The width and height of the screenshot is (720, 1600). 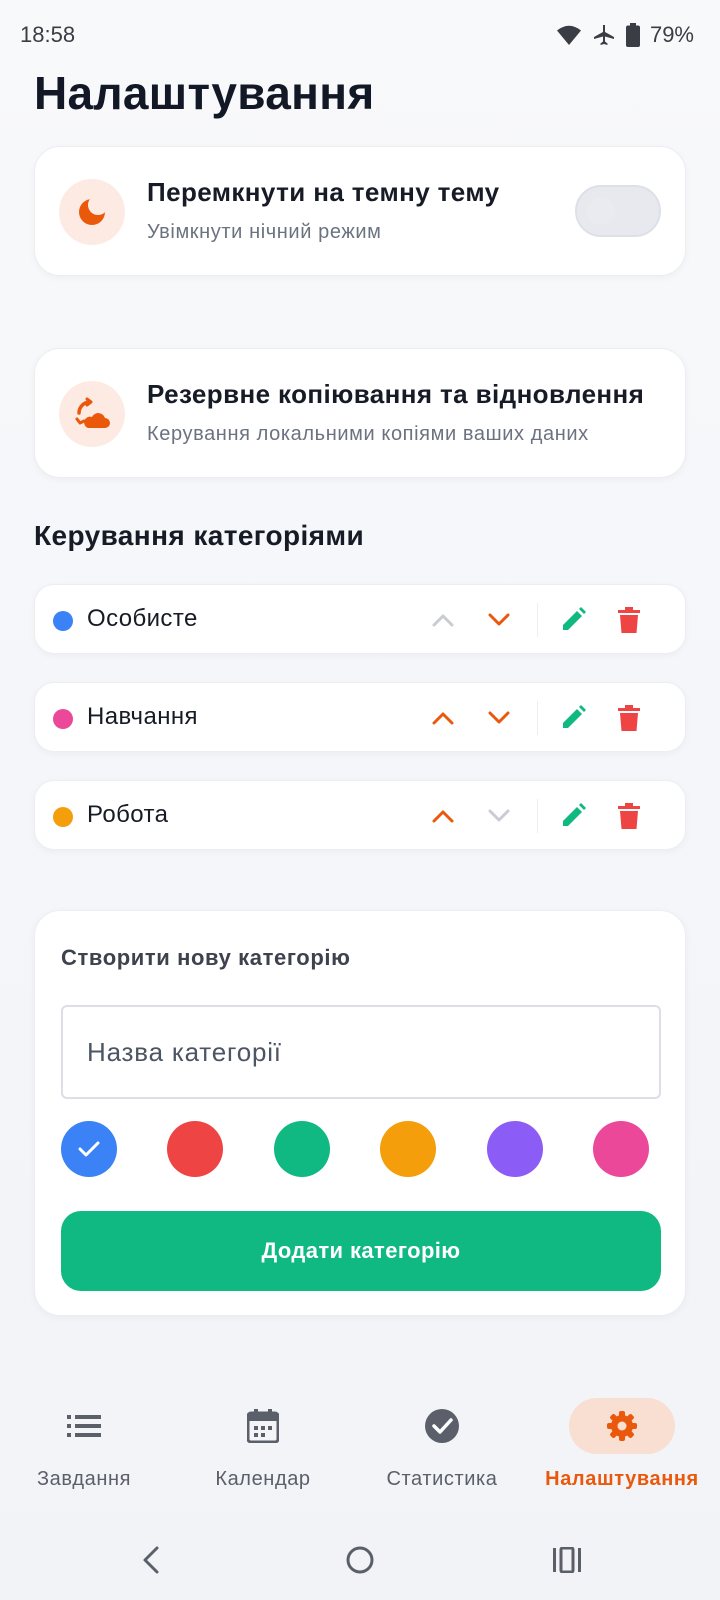 I want to click on home-icon, so click(x=360, y=1560).